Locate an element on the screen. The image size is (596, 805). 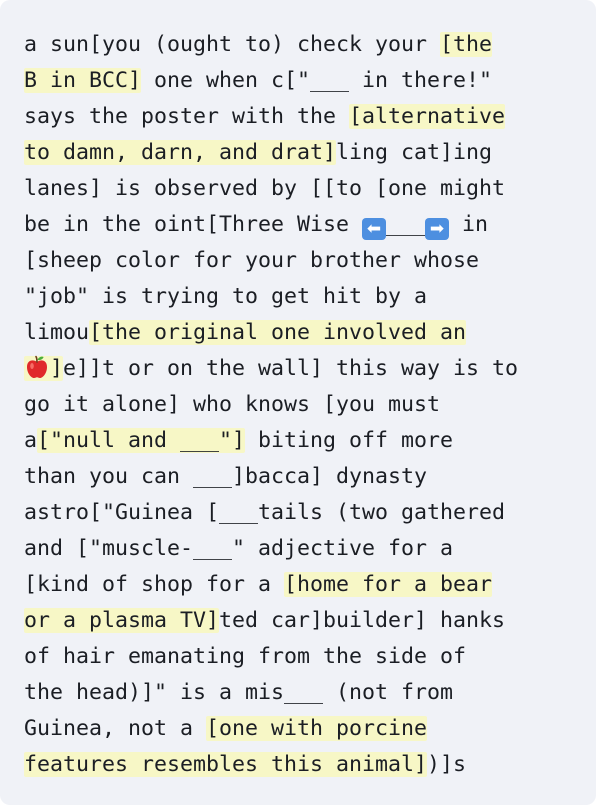
highlighted-text: to damn, darn, and drat] is located at coordinates (180, 152).